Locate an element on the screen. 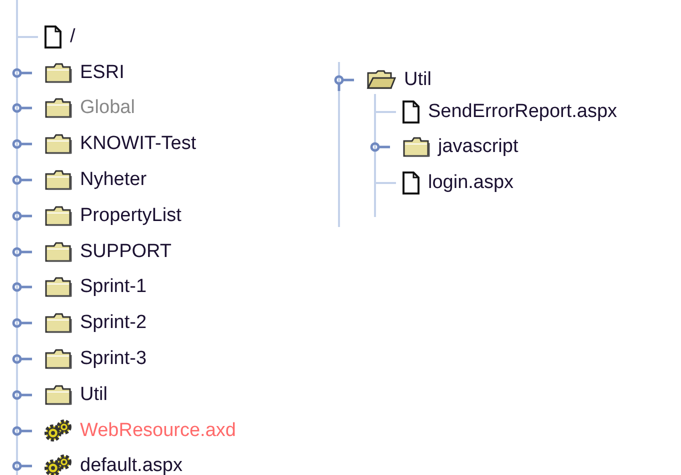 Image resolution: width=681 pixels, height=475 pixels. tree-item: Nyheter is located at coordinates (113, 180).